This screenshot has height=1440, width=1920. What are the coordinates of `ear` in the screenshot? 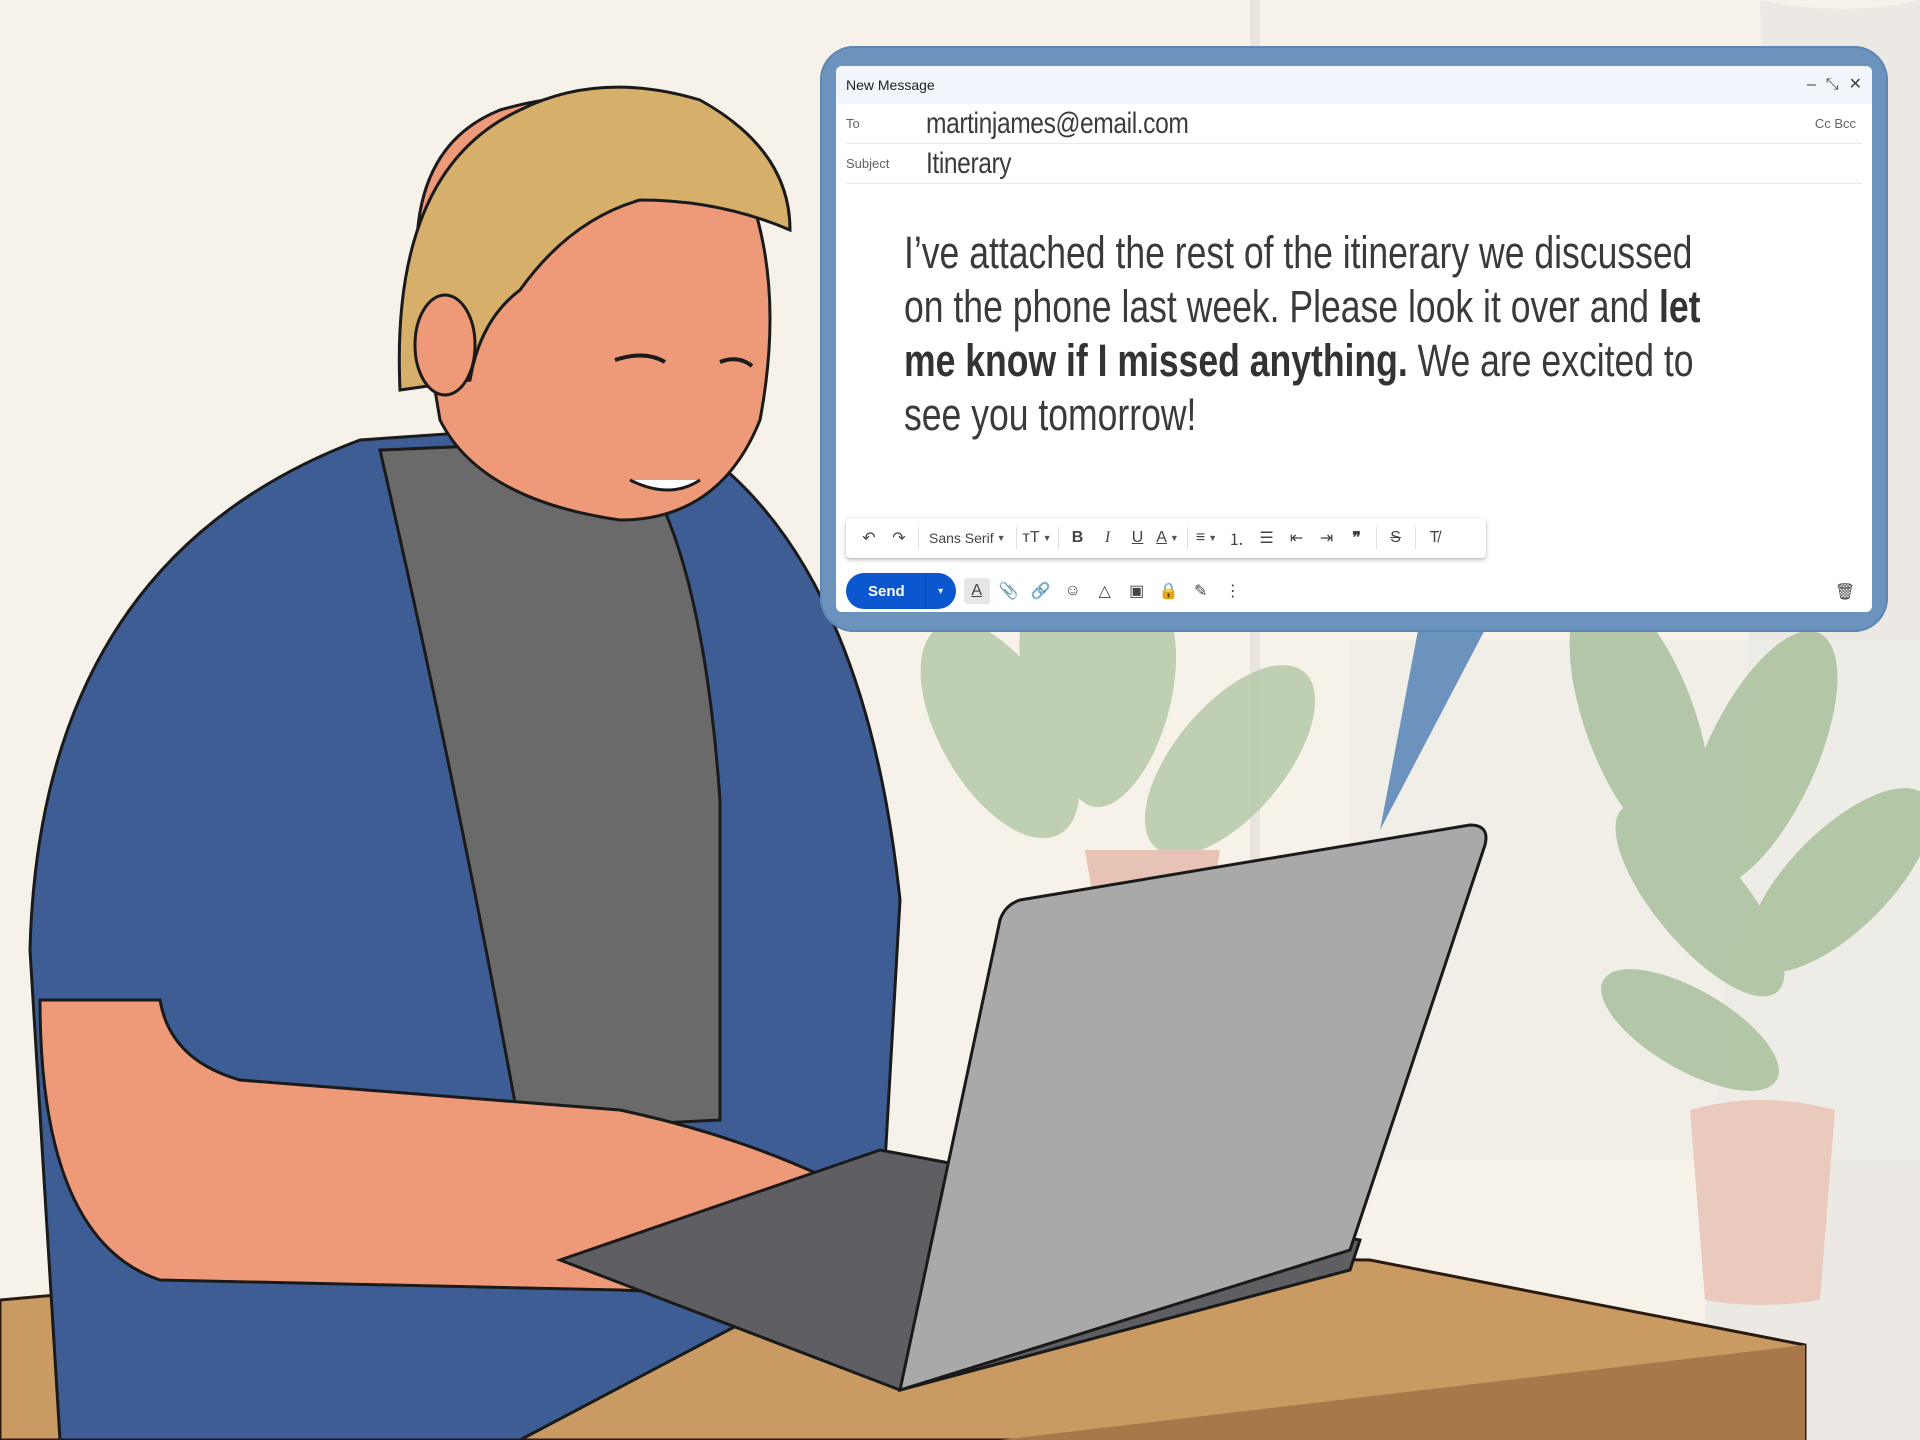 It's located at (445, 345).